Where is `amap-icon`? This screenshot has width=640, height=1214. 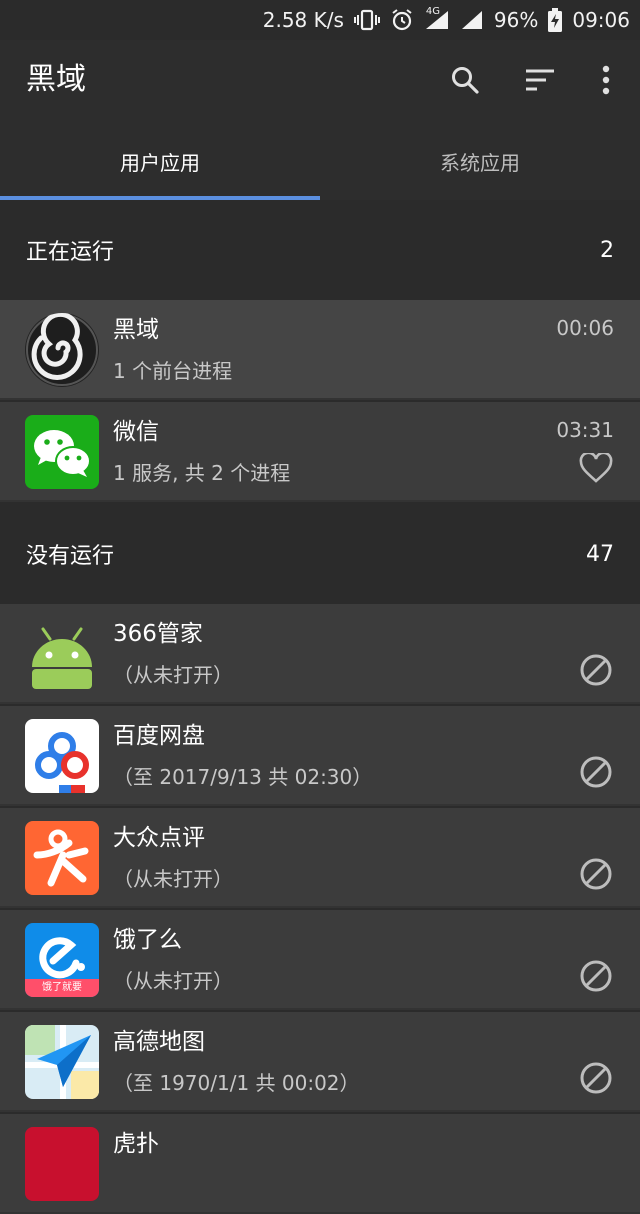
amap-icon is located at coordinates (62, 1062).